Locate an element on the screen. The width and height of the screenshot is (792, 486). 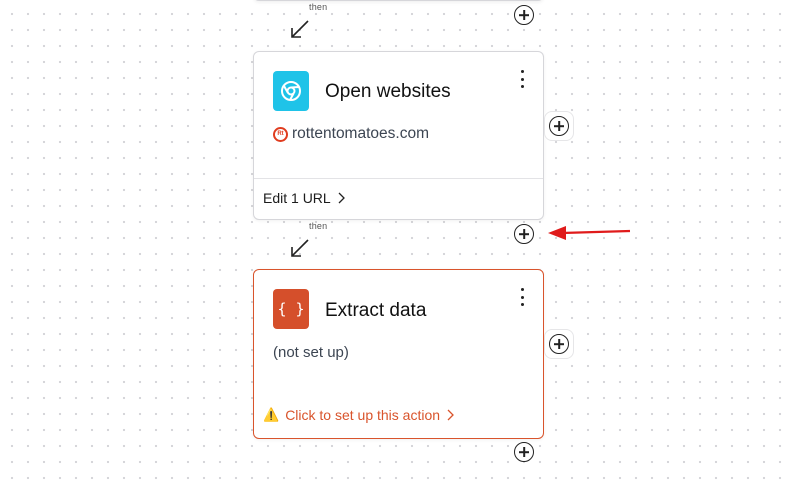
website-url: Rt rottentomatoes.com is located at coordinates (351, 134).